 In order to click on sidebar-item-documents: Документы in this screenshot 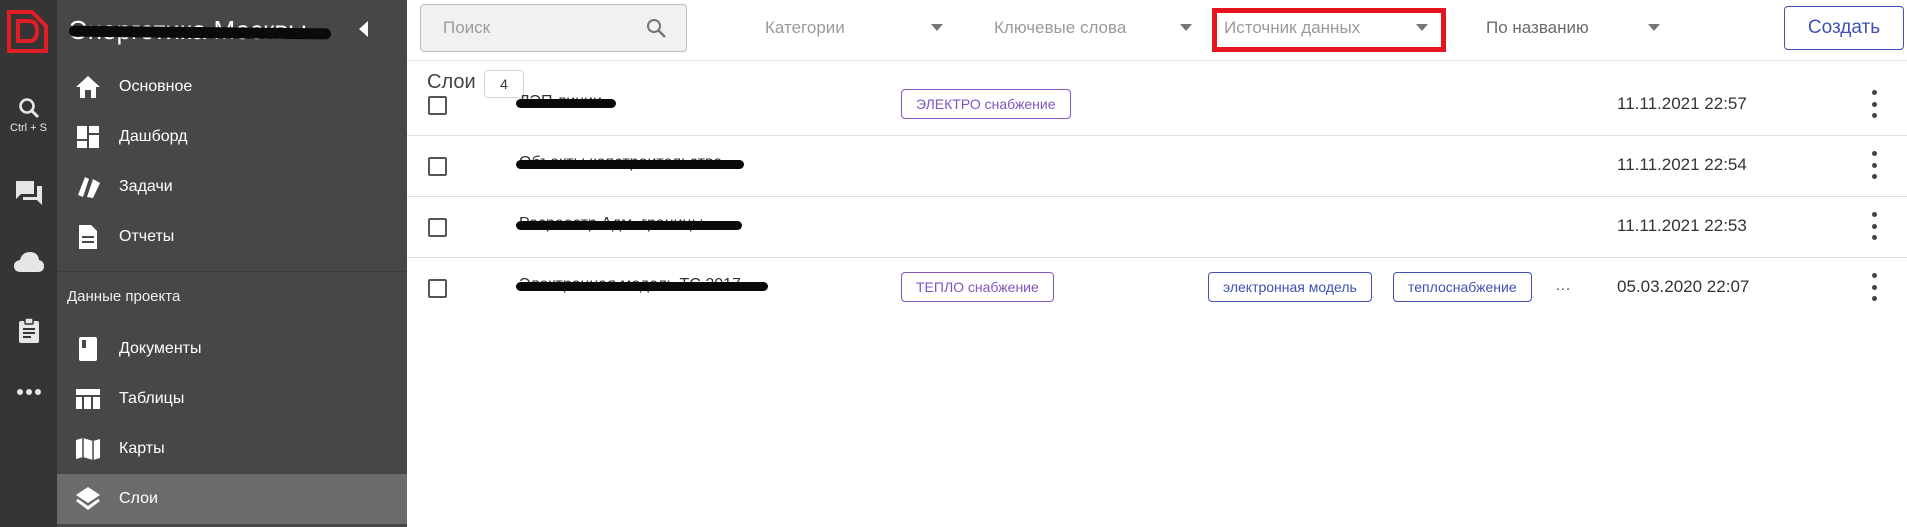, I will do `click(232, 349)`.